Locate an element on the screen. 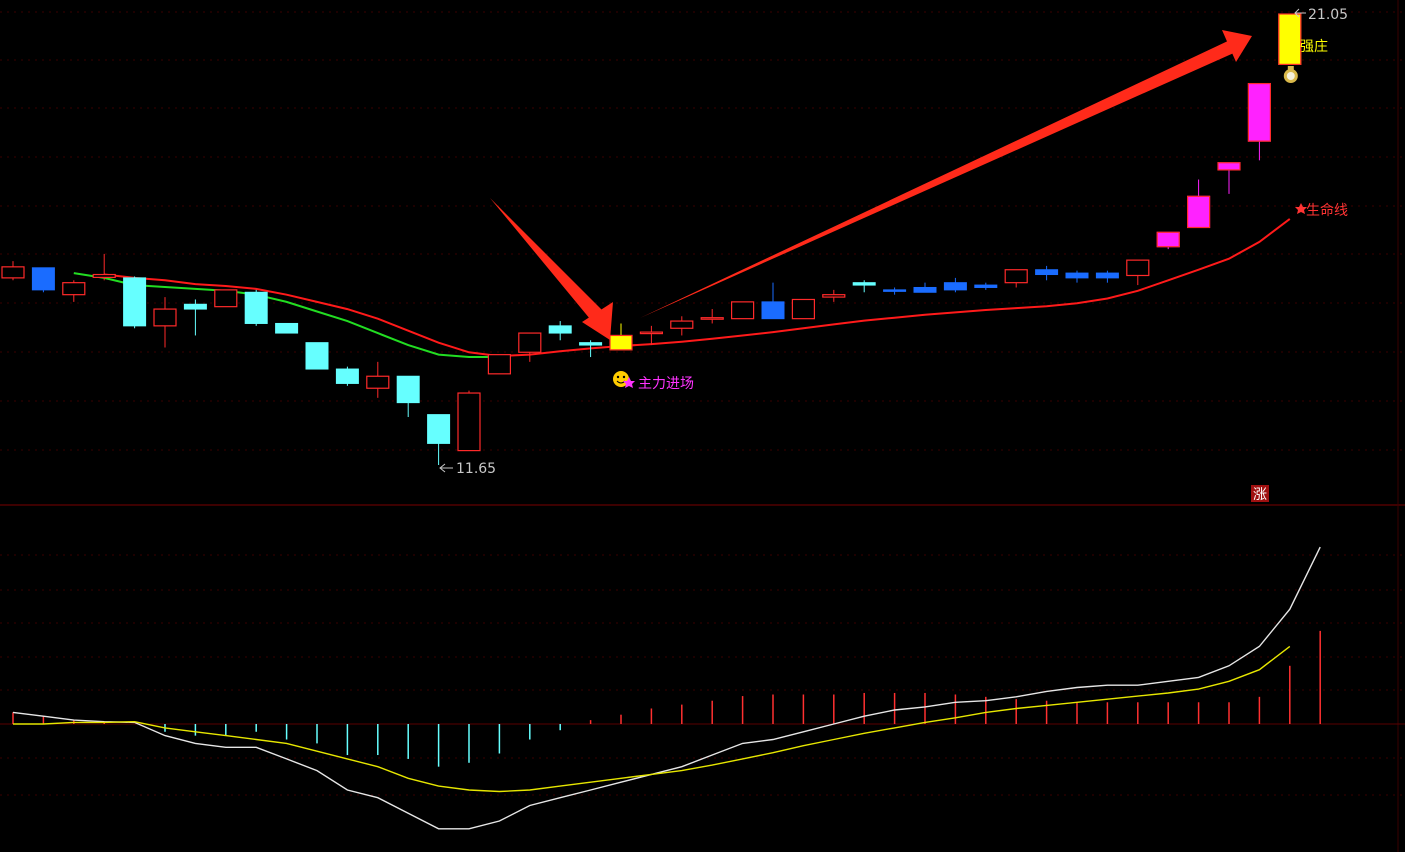 This screenshot has height=852, width=1405. money-bag-coin is located at coordinates (1290, 76).